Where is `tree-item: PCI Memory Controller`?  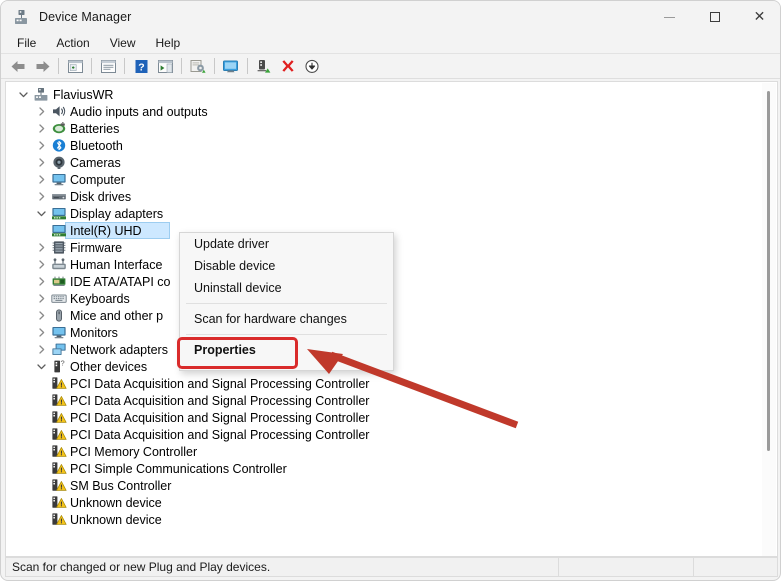 tree-item: PCI Memory Controller is located at coordinates (391, 451).